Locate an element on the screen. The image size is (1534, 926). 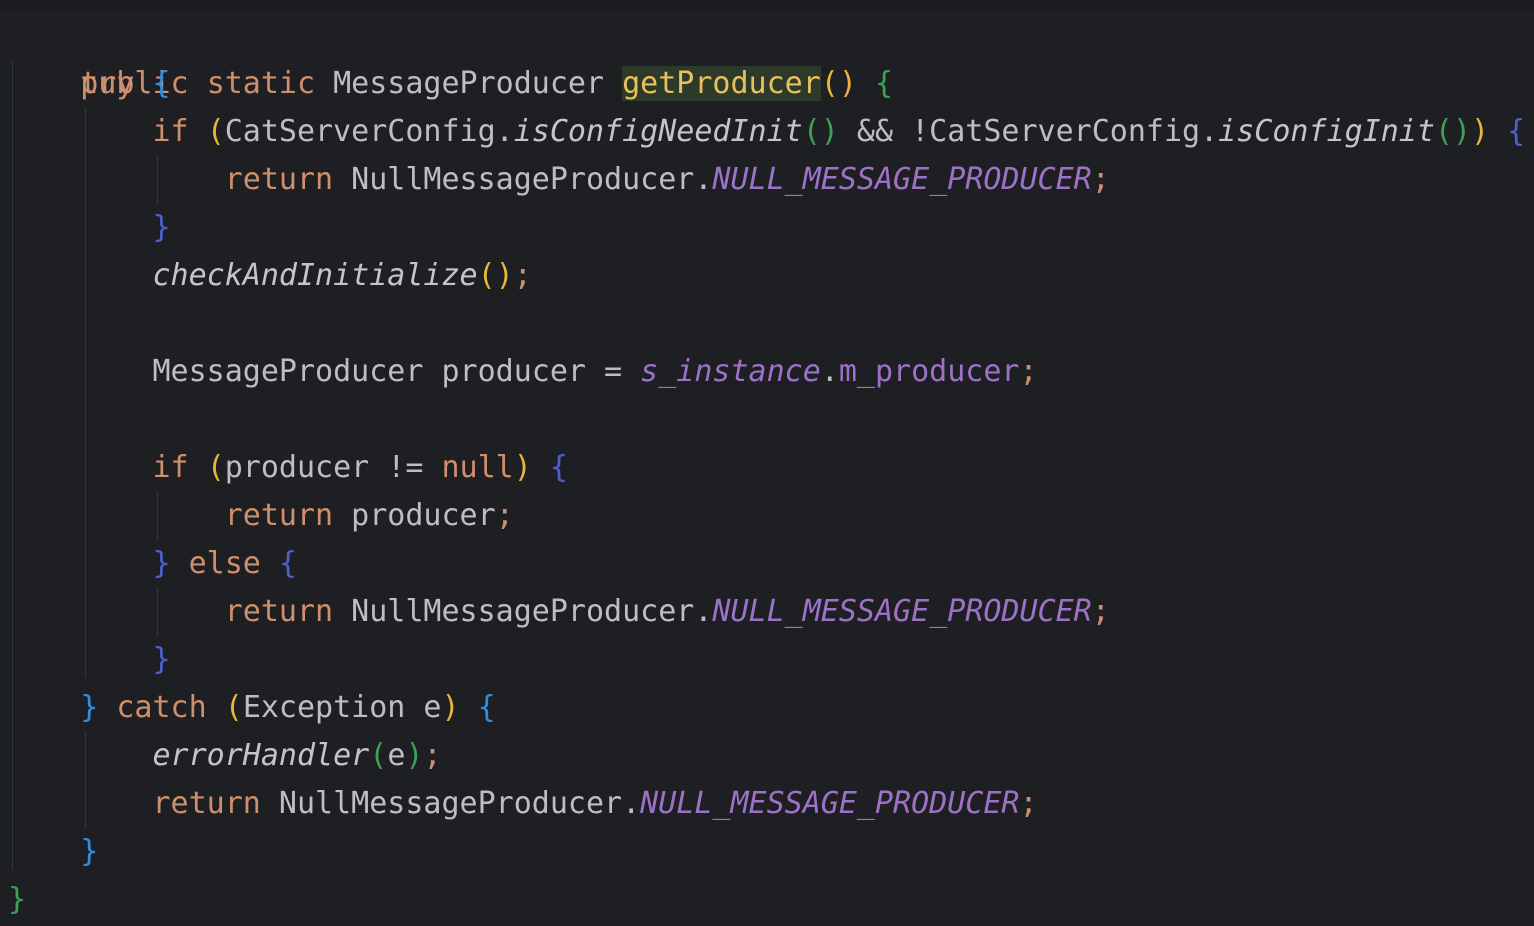
code-line-2: try { is located at coordinates (89, 84).